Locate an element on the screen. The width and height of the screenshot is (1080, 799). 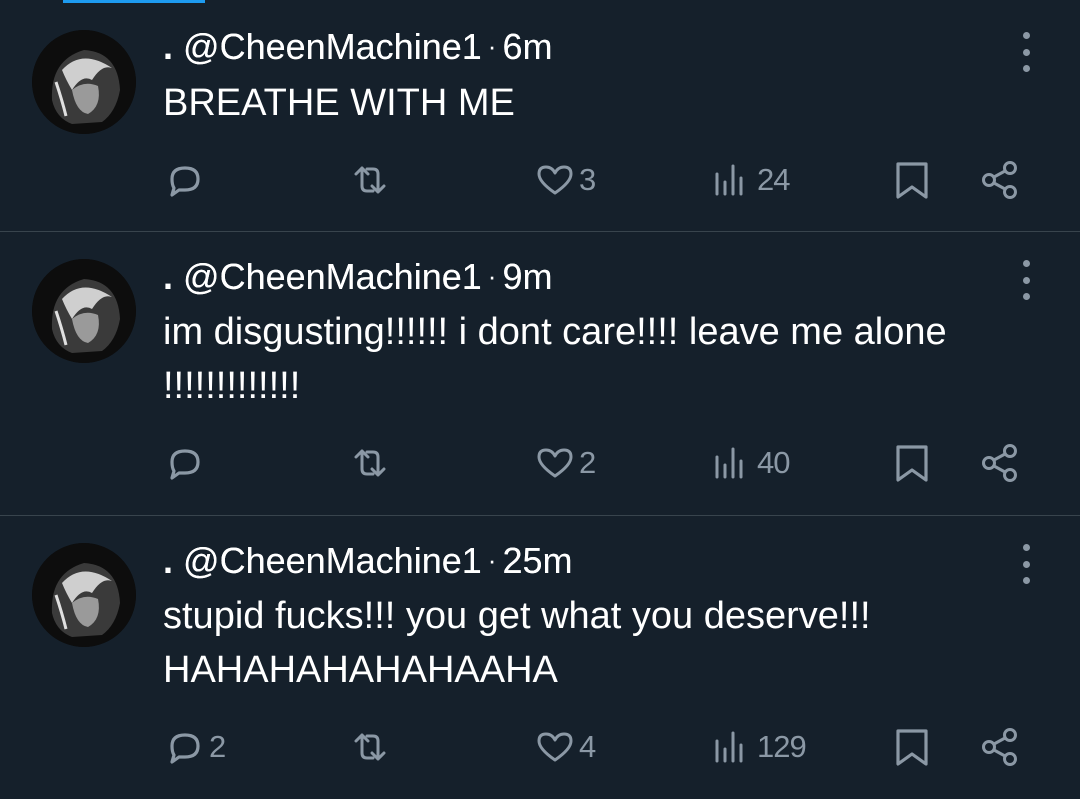
timestamp: 6m is located at coordinates (527, 47).